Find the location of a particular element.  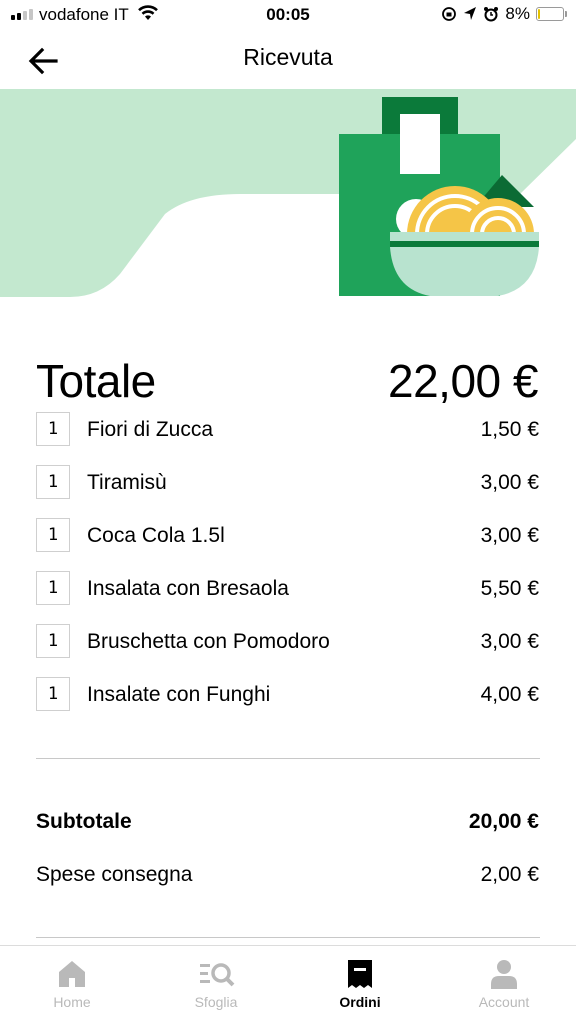

tab-account: Account is located at coordinates (504, 985).